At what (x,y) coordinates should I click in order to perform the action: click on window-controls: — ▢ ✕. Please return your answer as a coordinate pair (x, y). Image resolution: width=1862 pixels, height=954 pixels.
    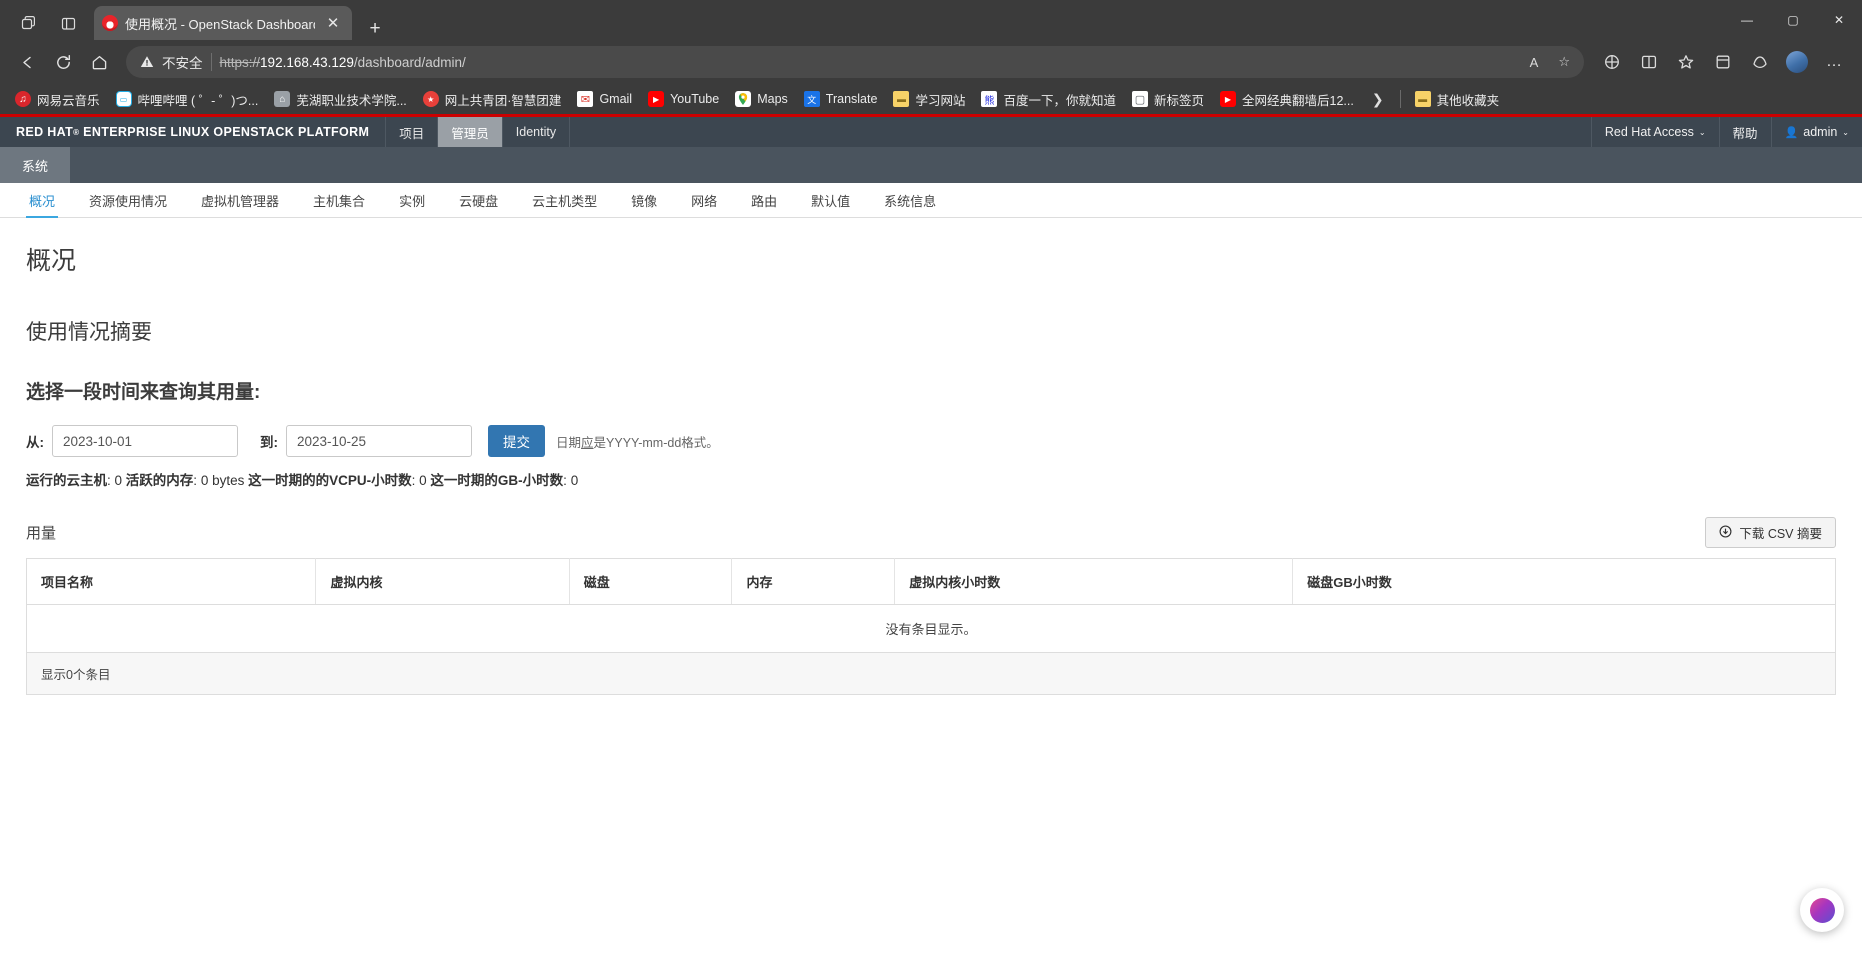
    Looking at the image, I should click on (1793, 20).